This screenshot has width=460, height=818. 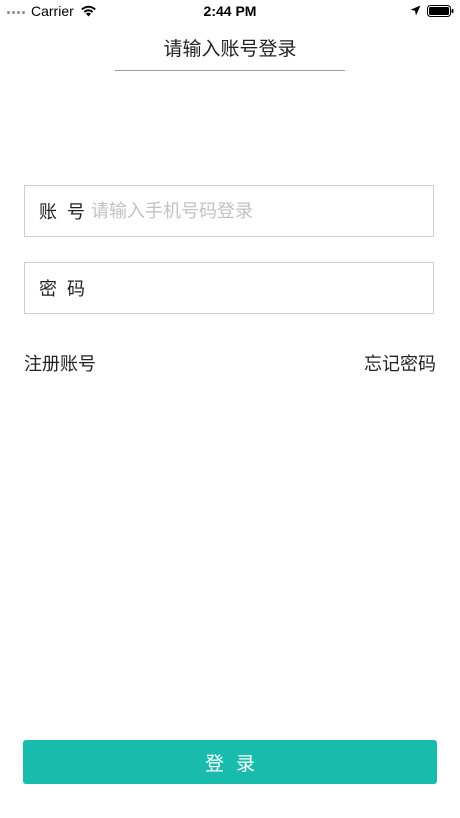 What do you see at coordinates (60, 363) in the screenshot?
I see `register-link: 注册账号` at bounding box center [60, 363].